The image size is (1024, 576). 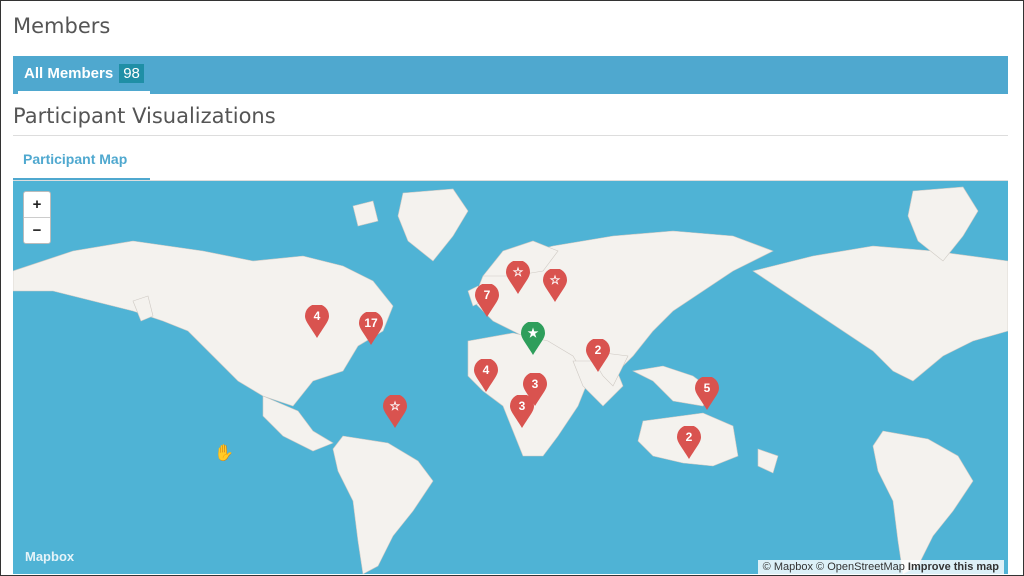 I want to click on map-marker-label: 7, so click(x=487, y=295).